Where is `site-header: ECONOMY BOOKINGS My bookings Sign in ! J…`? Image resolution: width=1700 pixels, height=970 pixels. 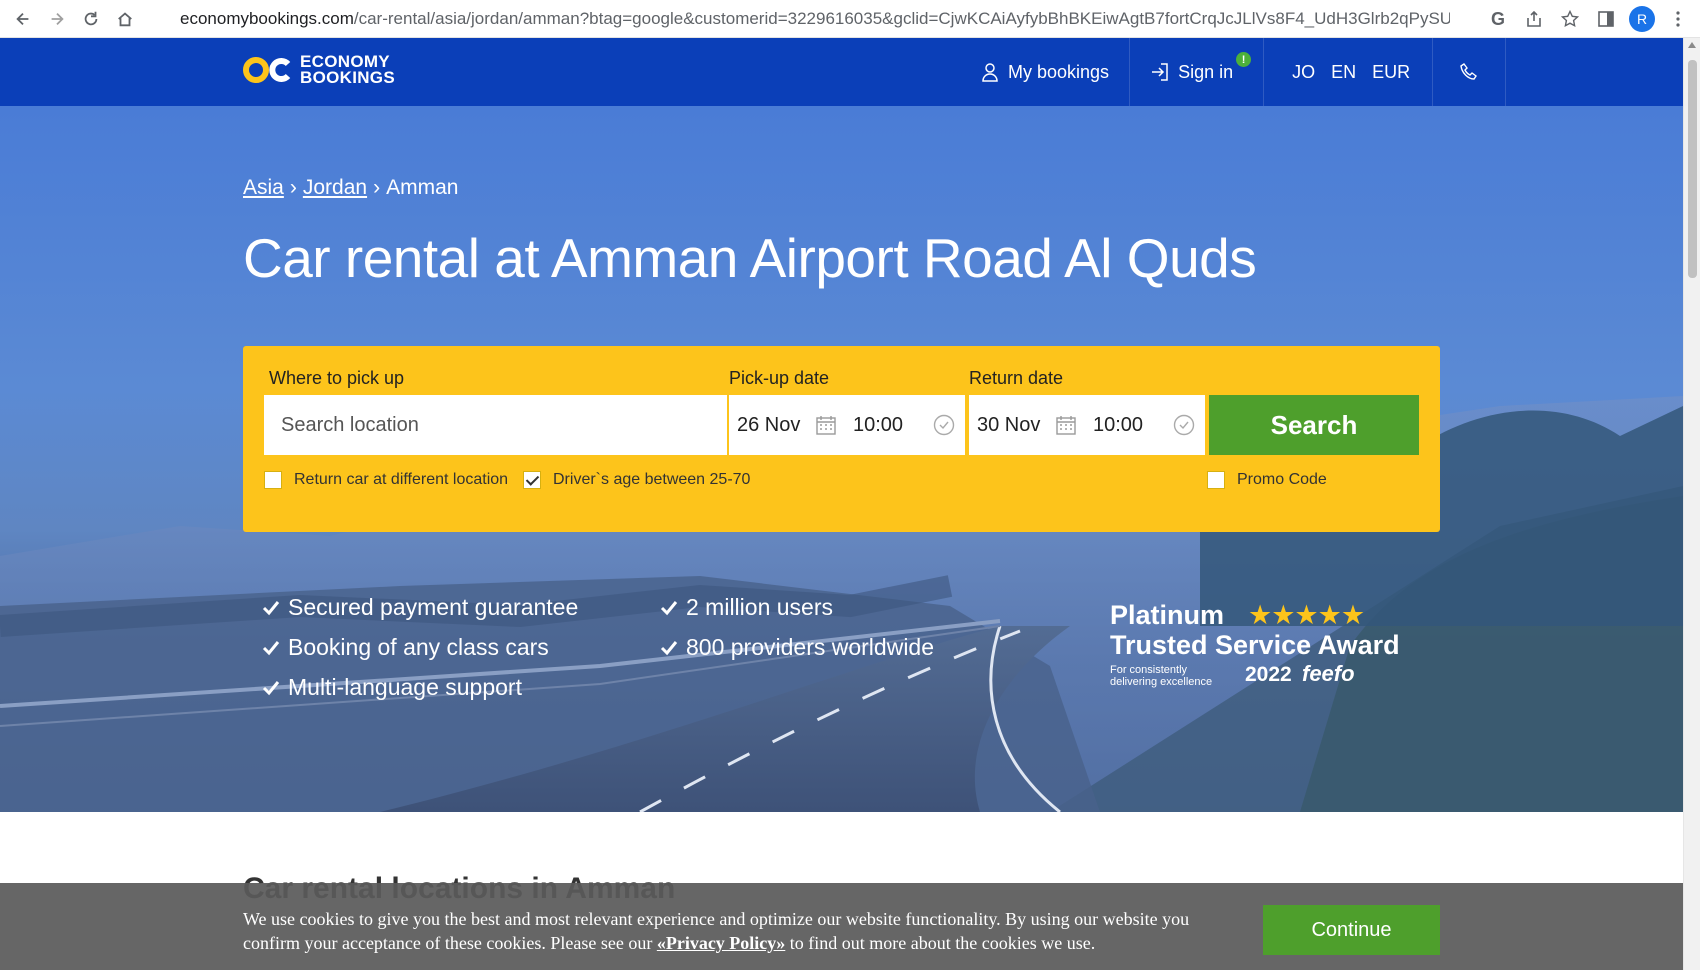 site-header: ECONOMY BOOKINGS My bookings Sign in ! J… is located at coordinates (841, 72).